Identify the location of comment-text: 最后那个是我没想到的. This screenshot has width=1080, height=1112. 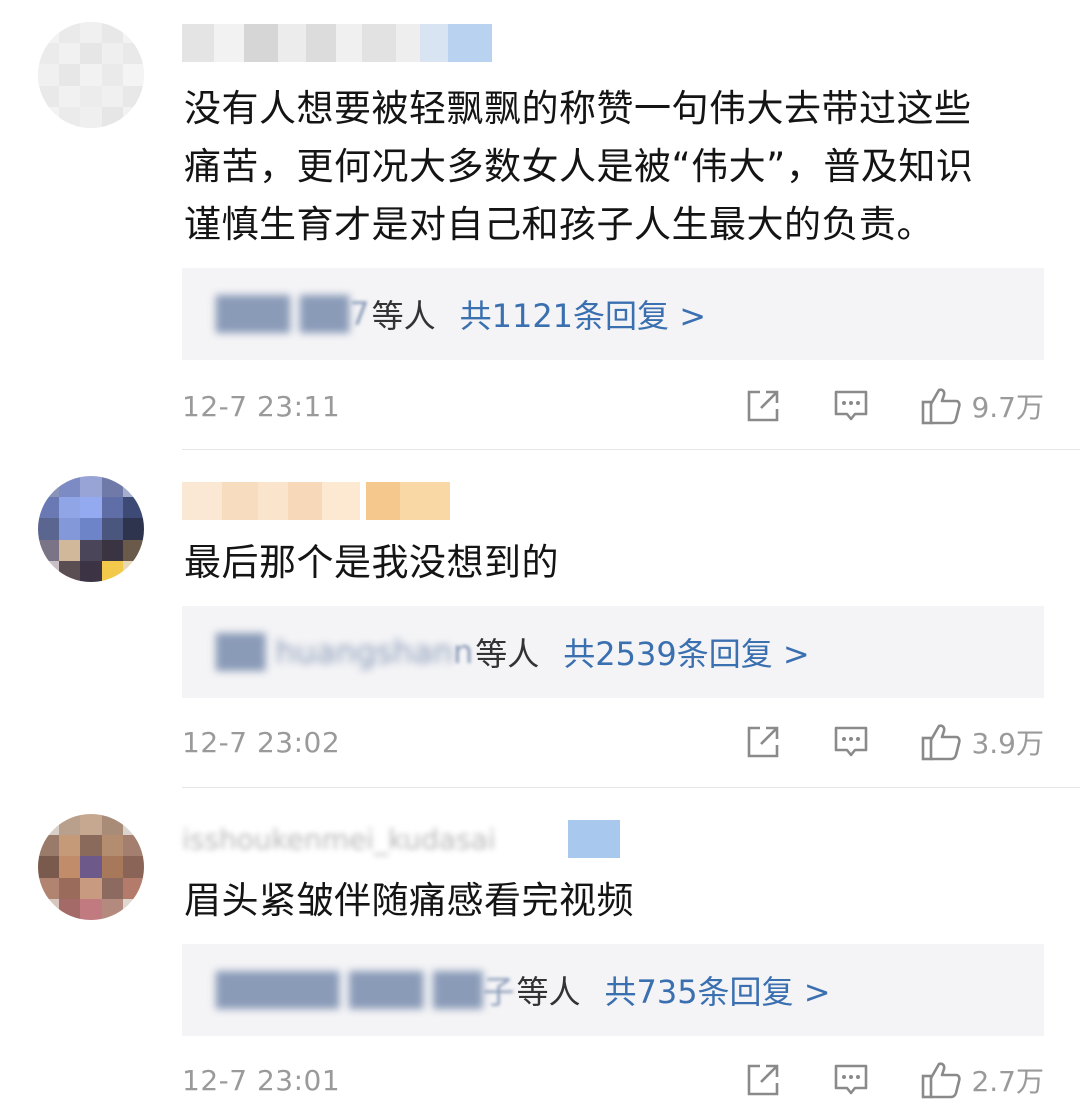
(614, 563).